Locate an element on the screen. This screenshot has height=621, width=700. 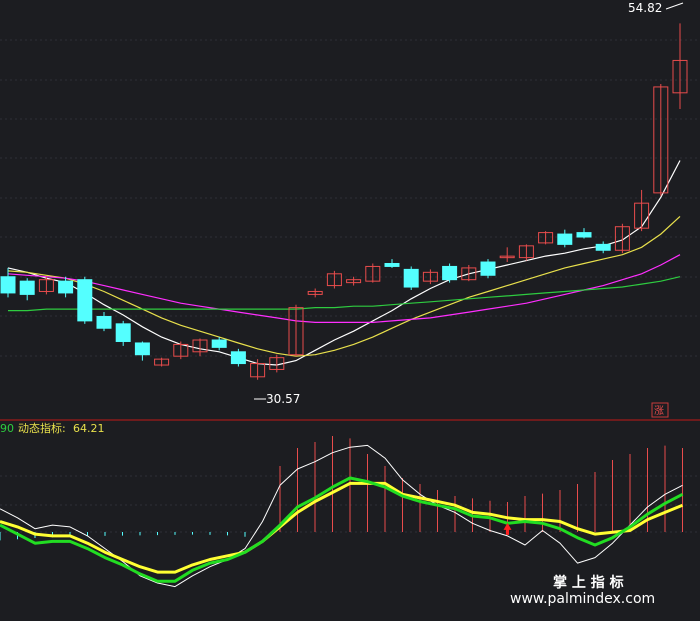
low-price-label: 30.57 is located at coordinates (283, 399).